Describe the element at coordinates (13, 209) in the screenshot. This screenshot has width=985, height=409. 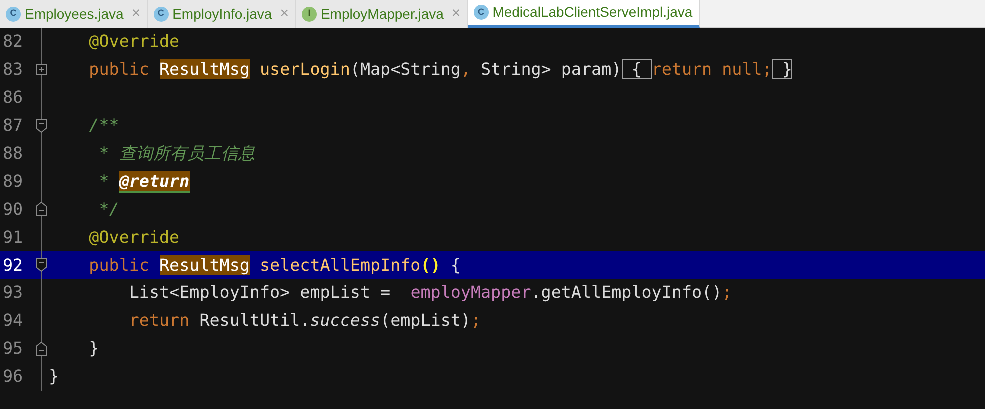
I see `line-number: 90` at that location.